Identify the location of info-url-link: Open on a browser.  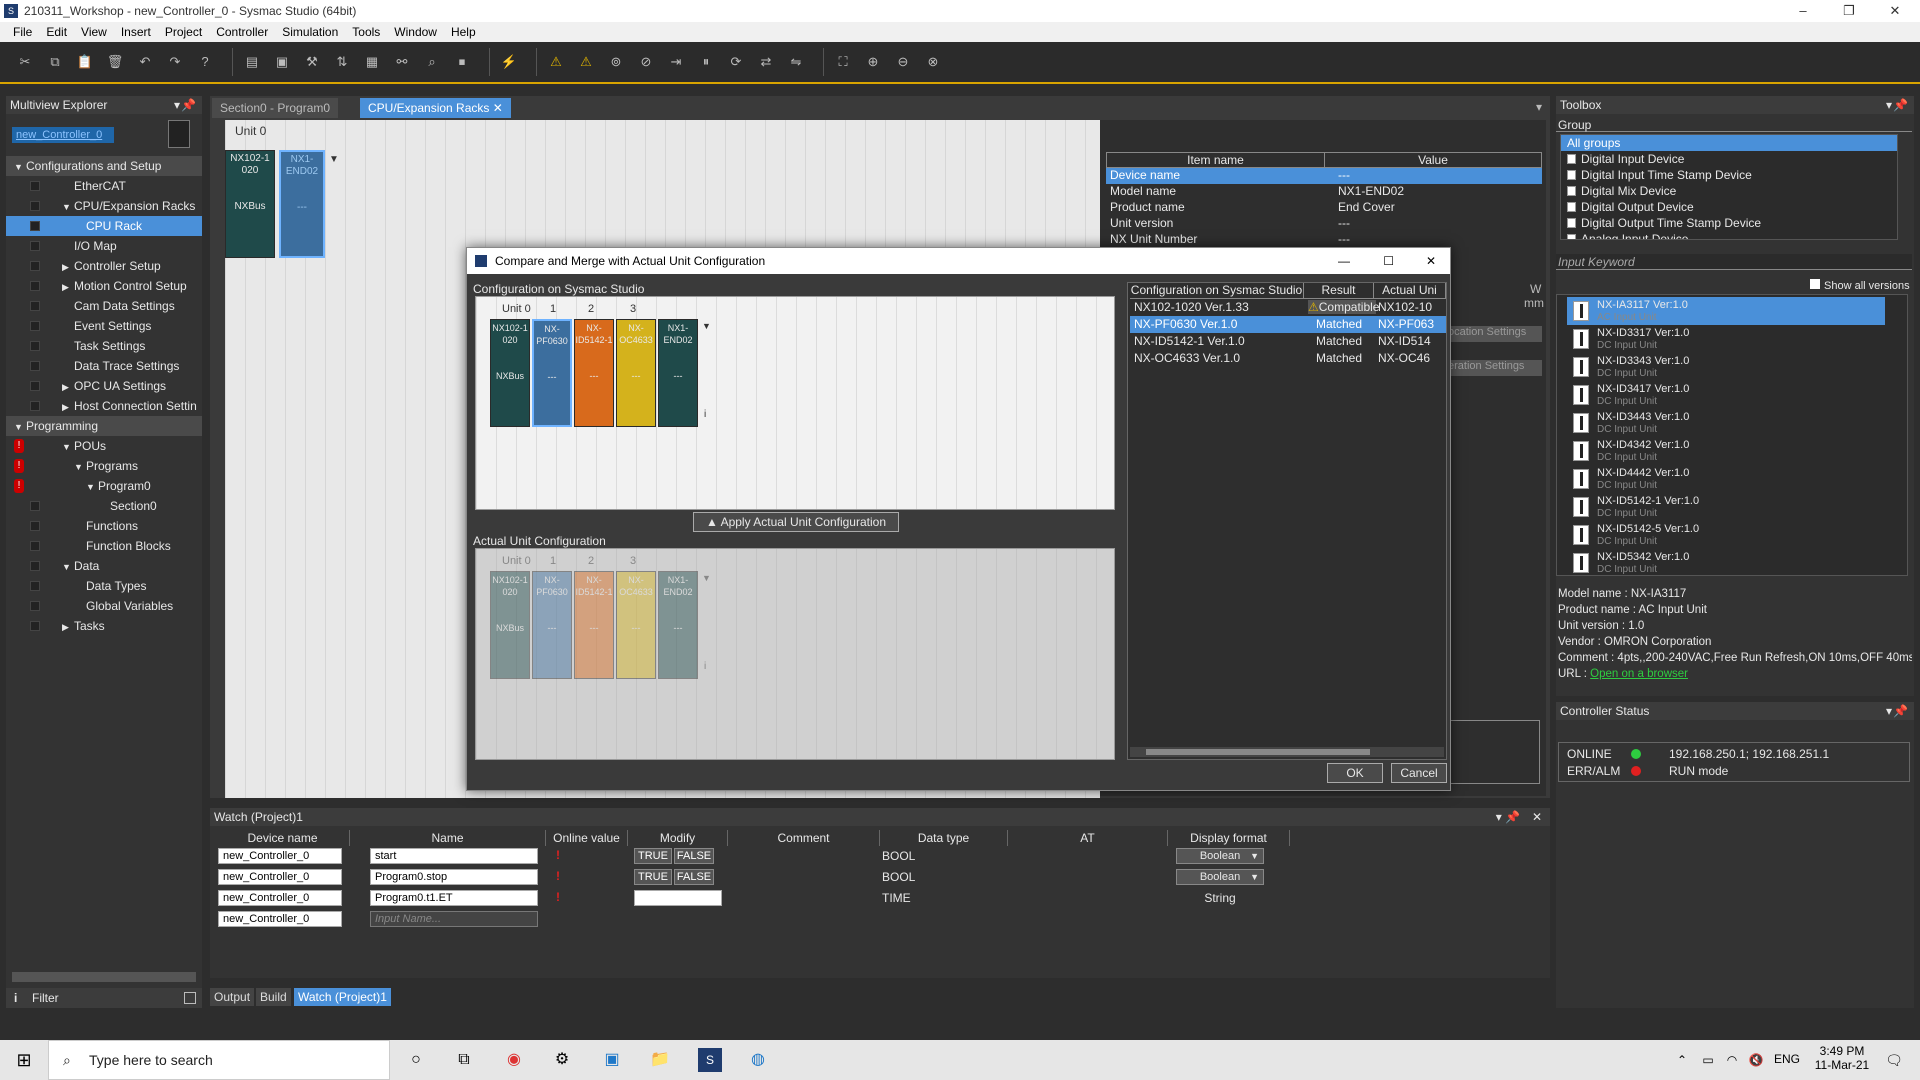
(1639, 674).